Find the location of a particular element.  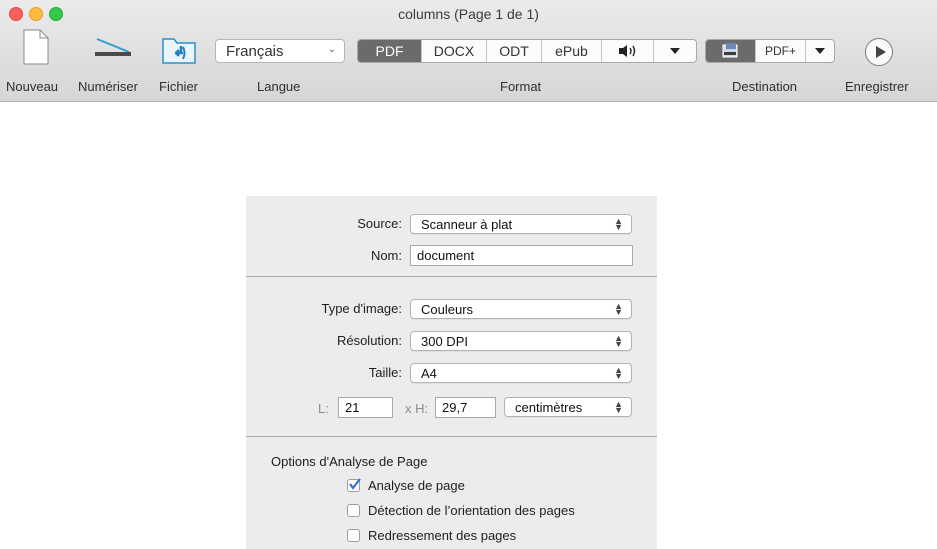

enregistrer-button is located at coordinates (879, 52).